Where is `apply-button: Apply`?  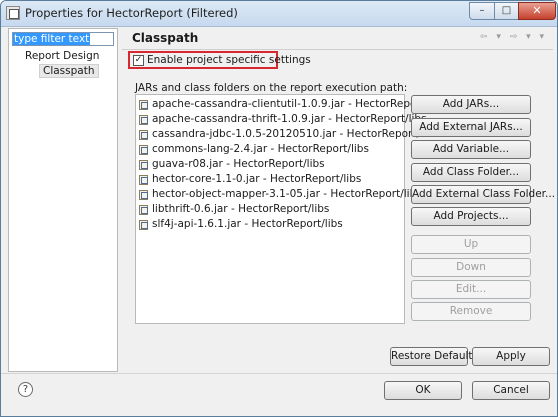 apply-button: Apply is located at coordinates (511, 356).